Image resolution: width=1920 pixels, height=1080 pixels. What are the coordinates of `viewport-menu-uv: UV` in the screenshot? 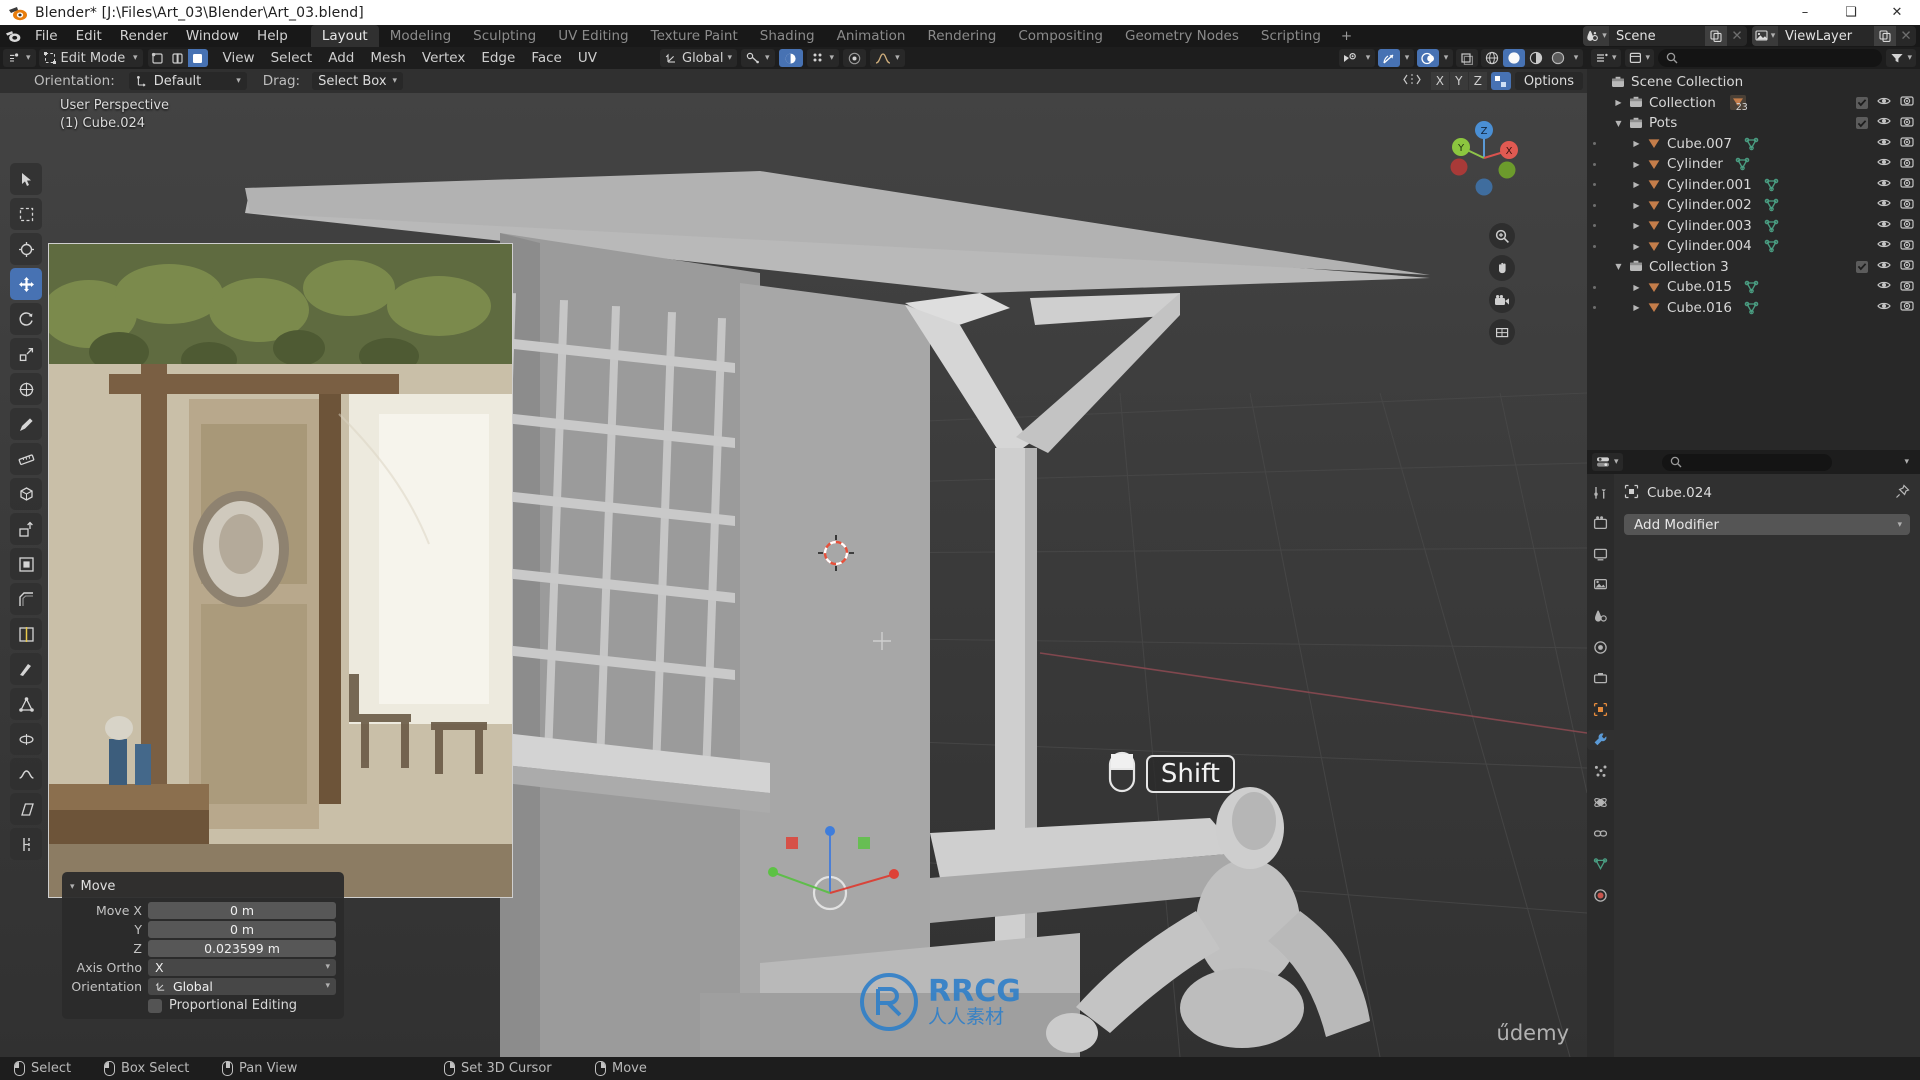 It's located at (587, 58).